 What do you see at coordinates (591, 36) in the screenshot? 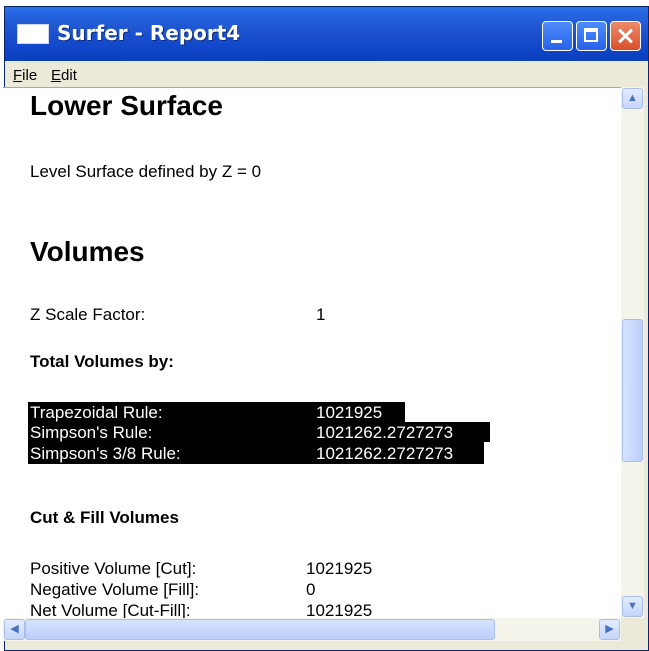
I see `maximize-button` at bounding box center [591, 36].